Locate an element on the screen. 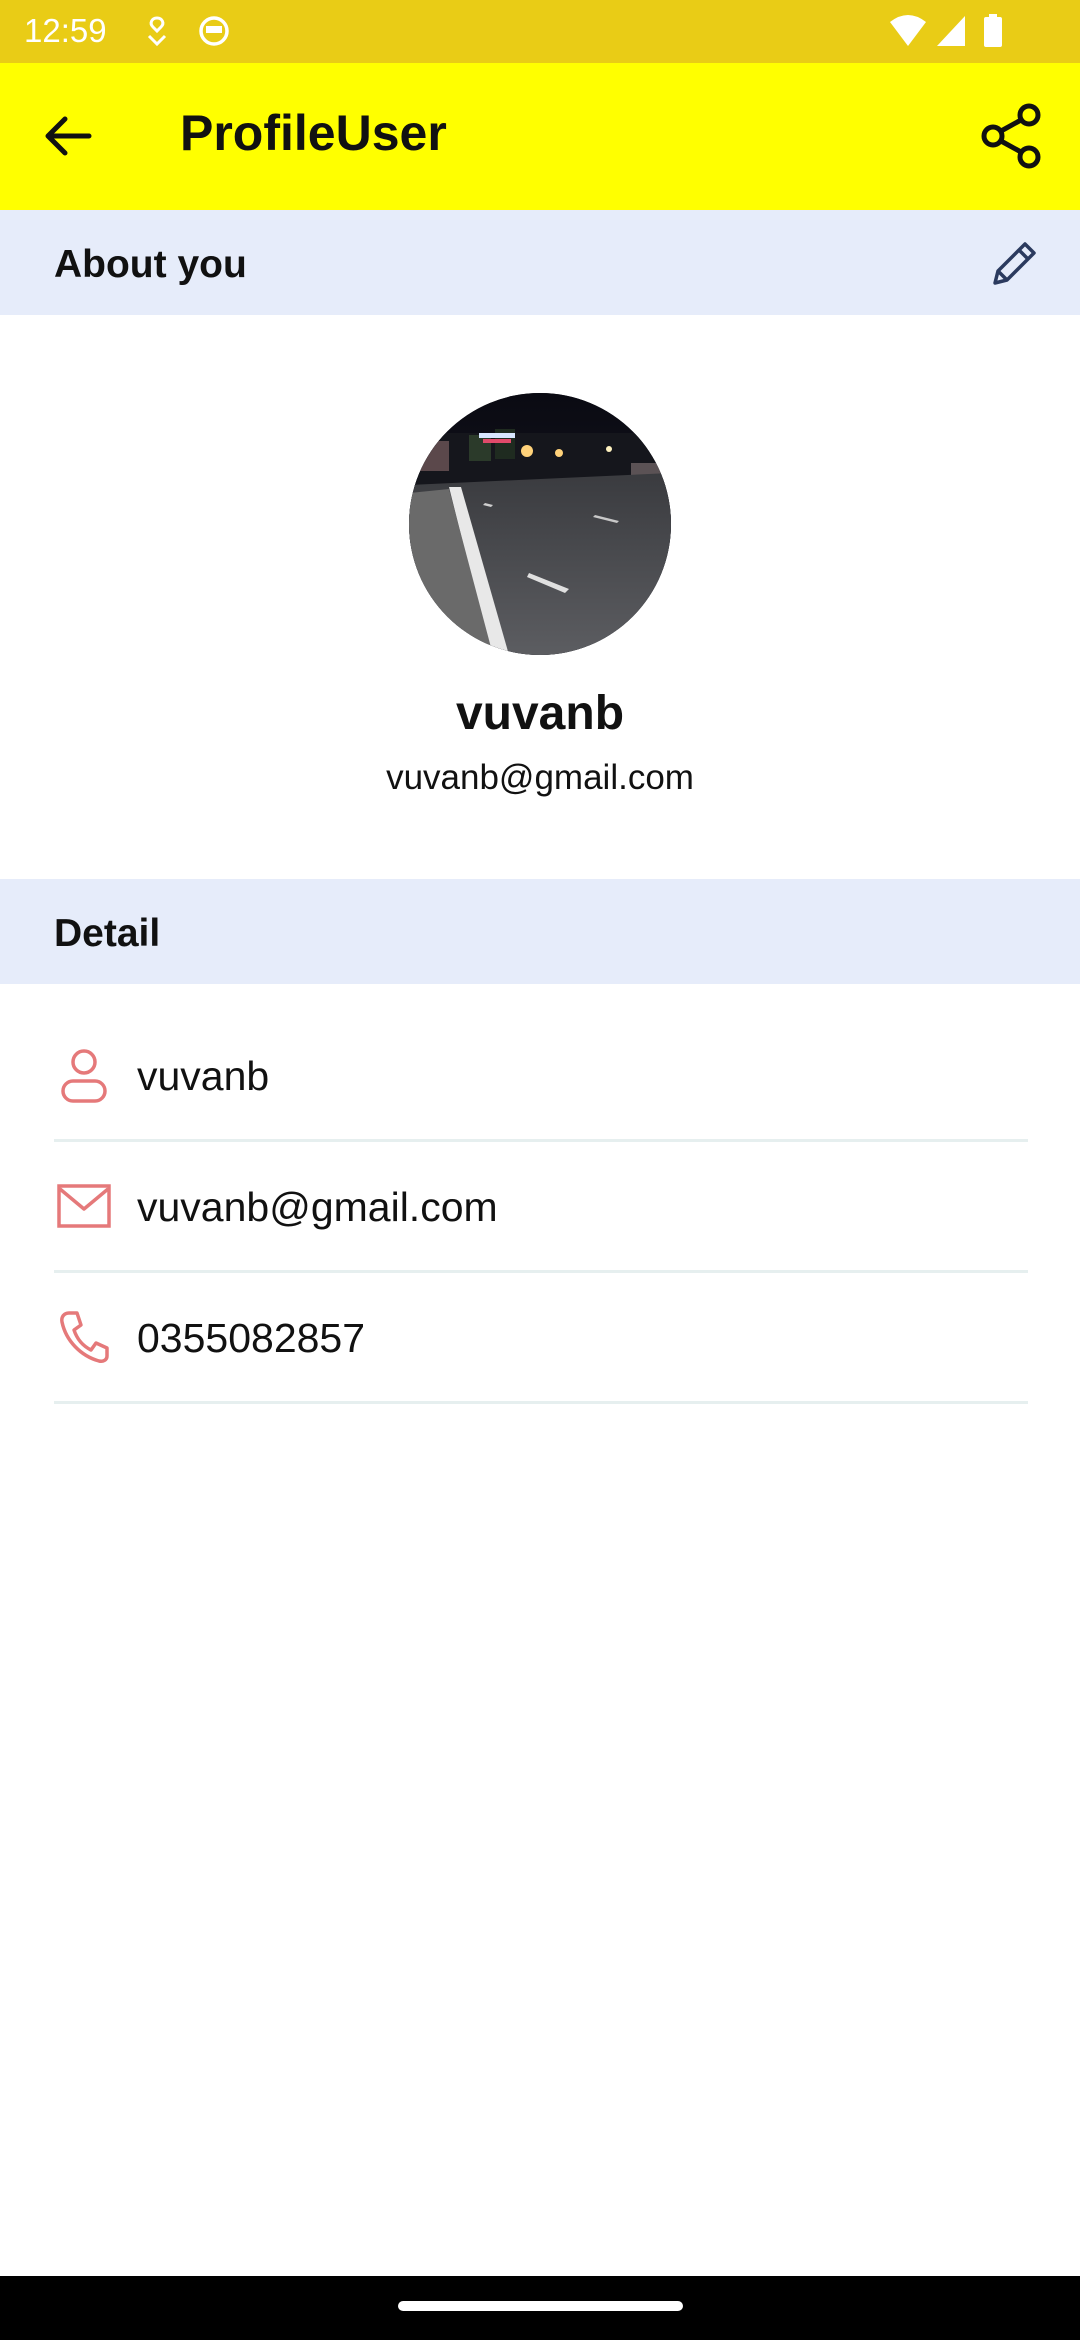 This screenshot has width=1080, height=2340. detail-row-username: vuvanb is located at coordinates (541, 1077).